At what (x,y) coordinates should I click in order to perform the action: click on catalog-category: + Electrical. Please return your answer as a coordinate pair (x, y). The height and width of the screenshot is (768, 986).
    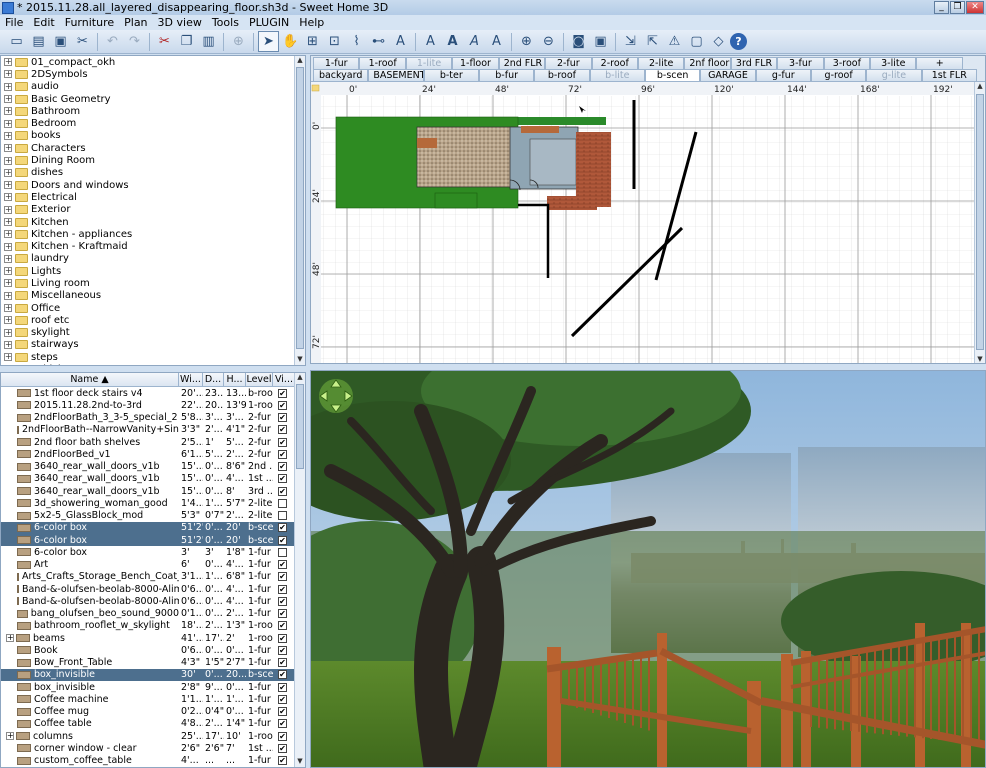
    Looking at the image, I should click on (153, 197).